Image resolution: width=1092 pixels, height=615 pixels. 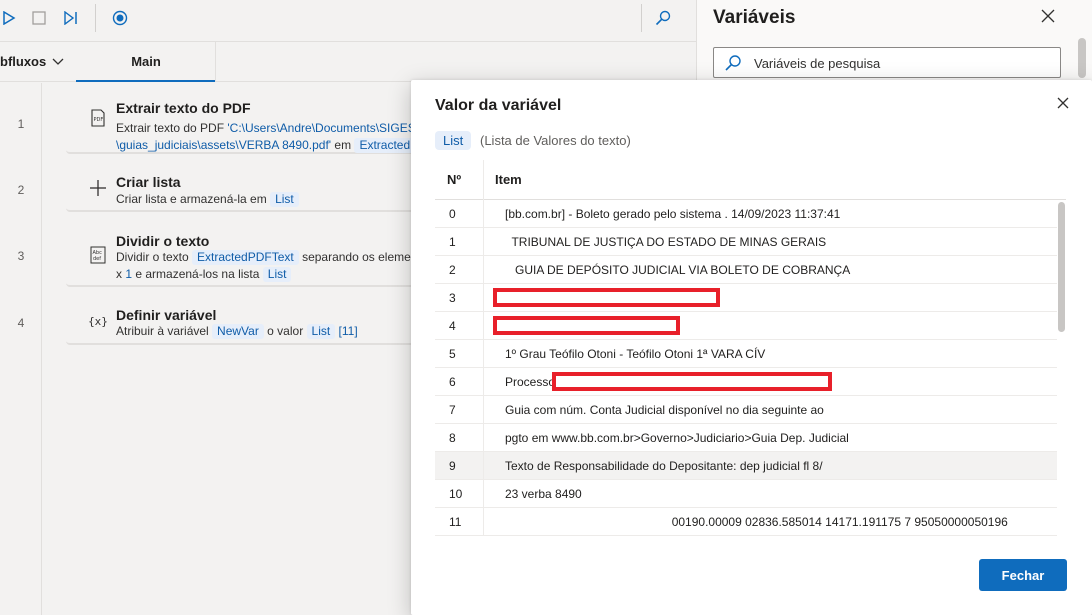 I want to click on variable-pill: NewVar, so click(x=238, y=331).